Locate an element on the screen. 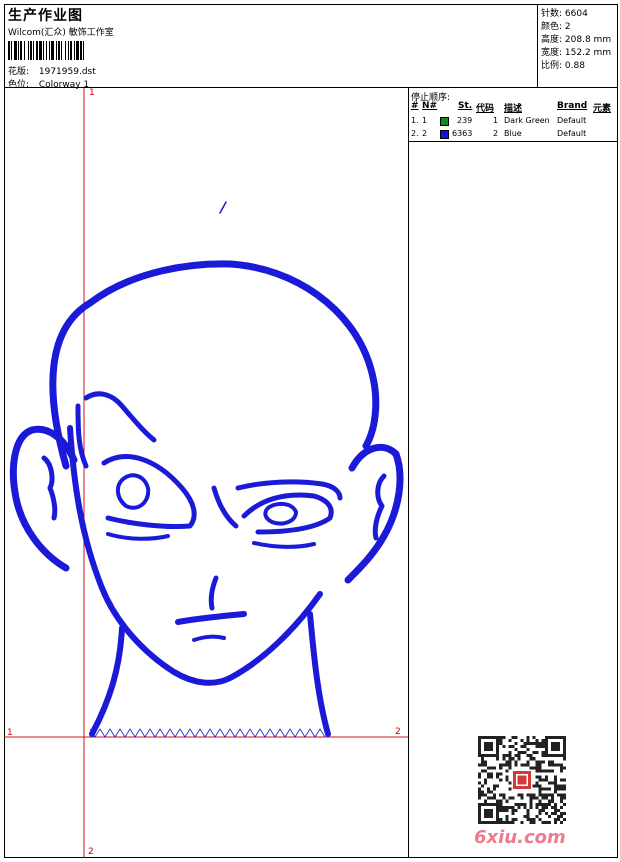 The height and width of the screenshot is (862, 620). left-brow-line is located at coordinates (120, 417).